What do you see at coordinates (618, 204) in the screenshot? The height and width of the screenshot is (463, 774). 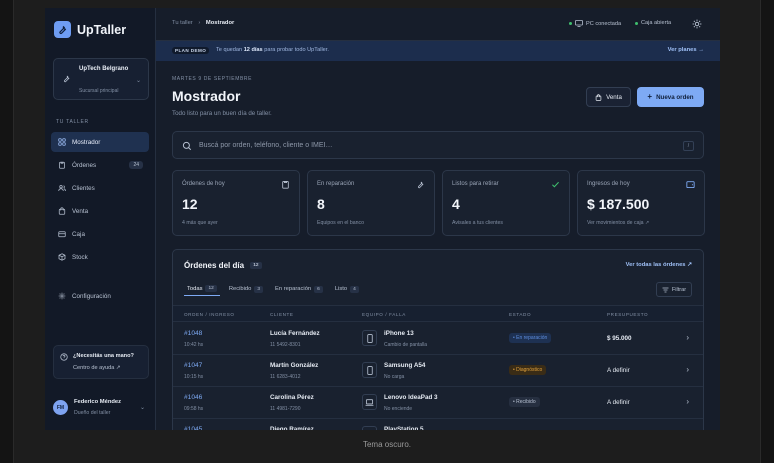 I see `stat-value: $ 187.500` at bounding box center [618, 204].